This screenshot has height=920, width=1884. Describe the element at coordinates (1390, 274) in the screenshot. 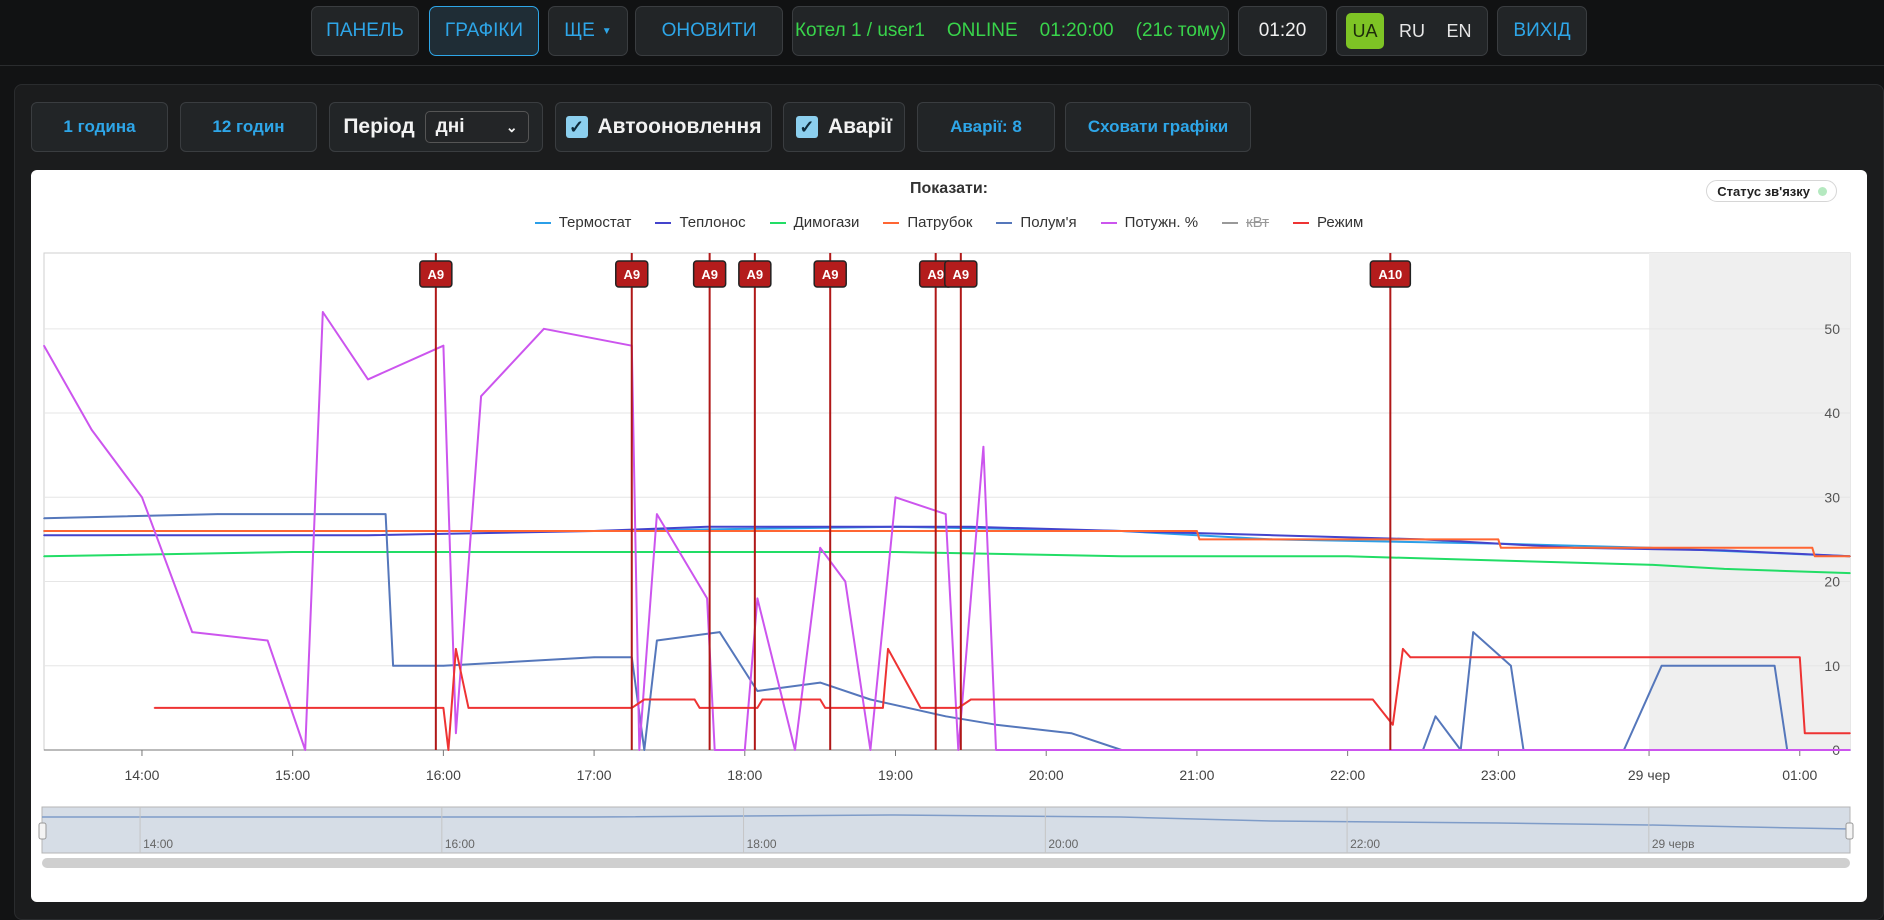

I see `alarm-label: A10` at that location.